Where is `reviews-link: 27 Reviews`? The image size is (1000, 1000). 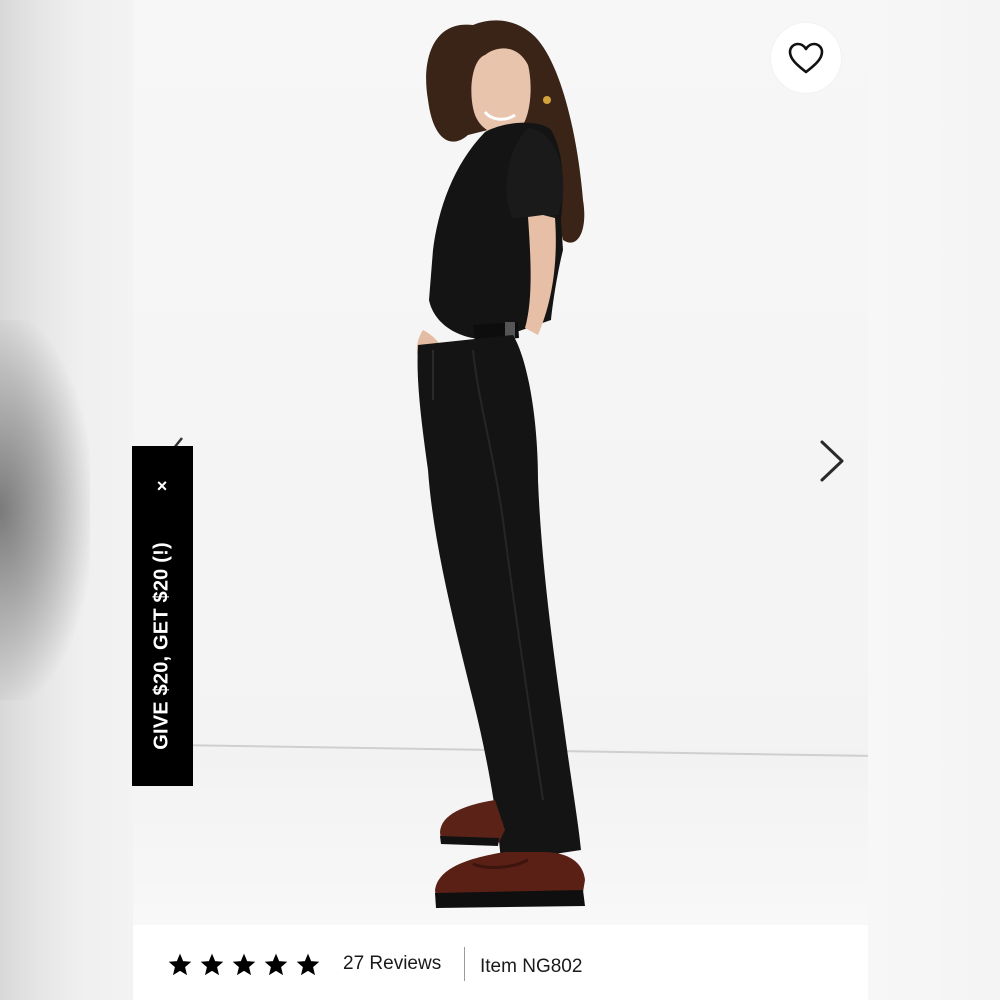 reviews-link: 27 Reviews is located at coordinates (392, 964).